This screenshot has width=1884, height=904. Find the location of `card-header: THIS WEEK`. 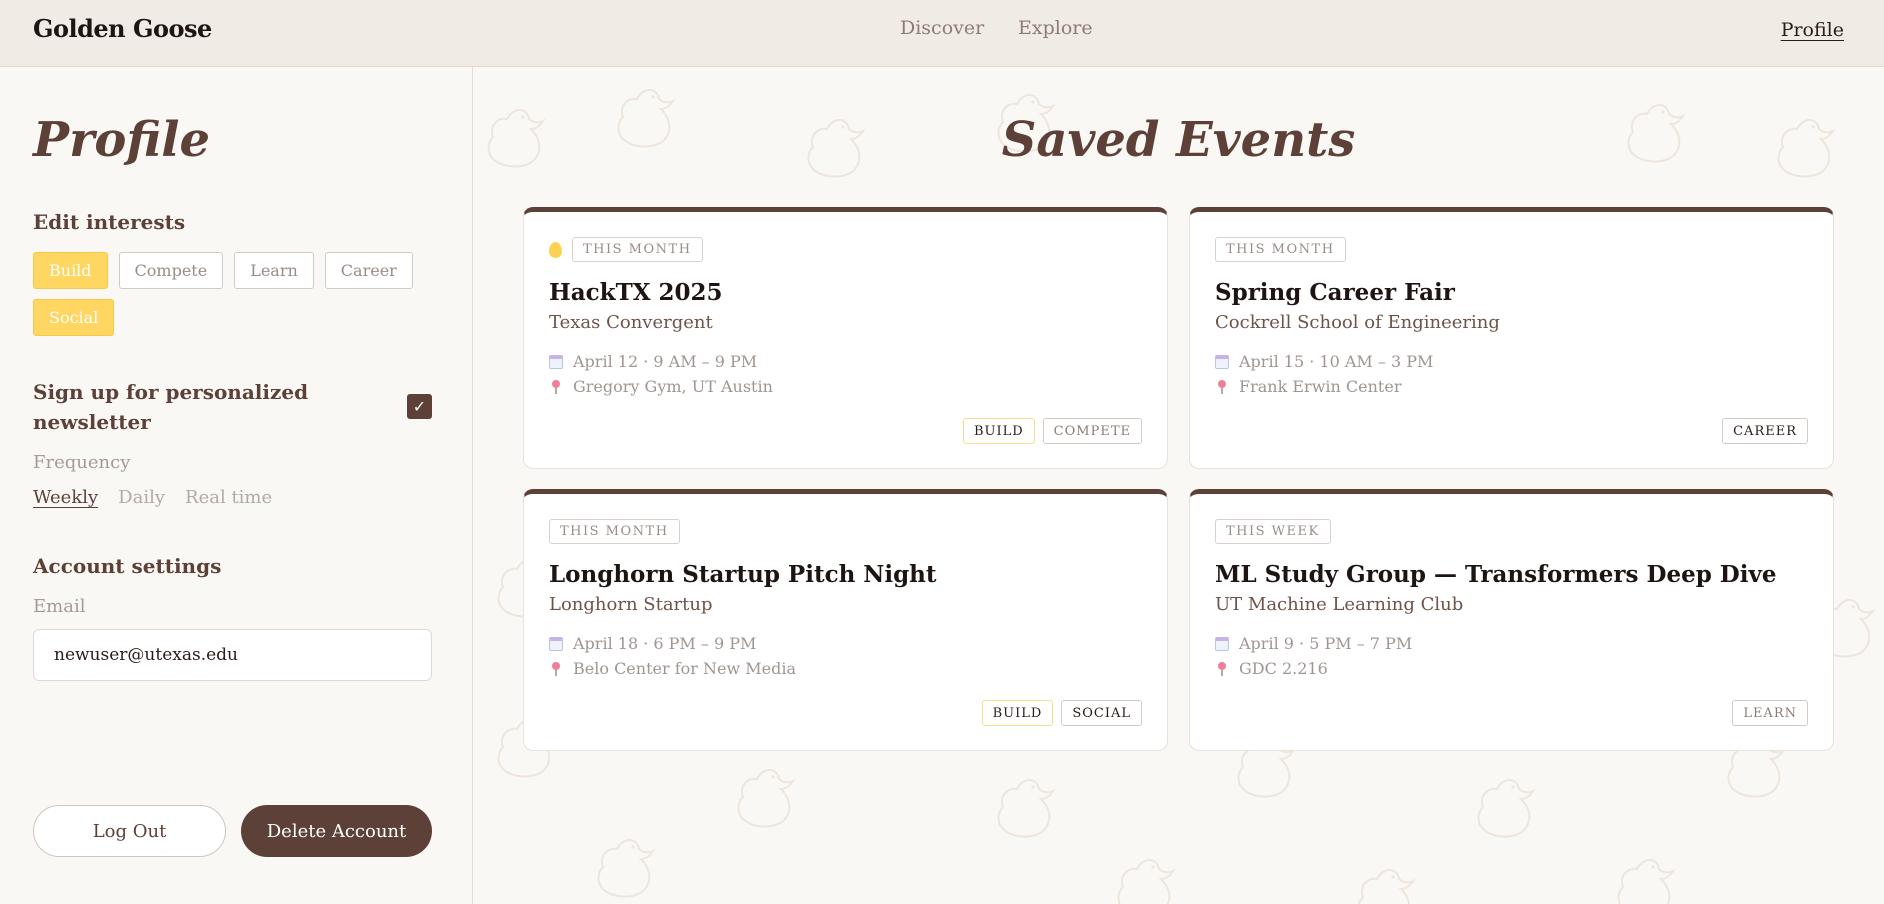

card-header: THIS WEEK is located at coordinates (1273, 531).